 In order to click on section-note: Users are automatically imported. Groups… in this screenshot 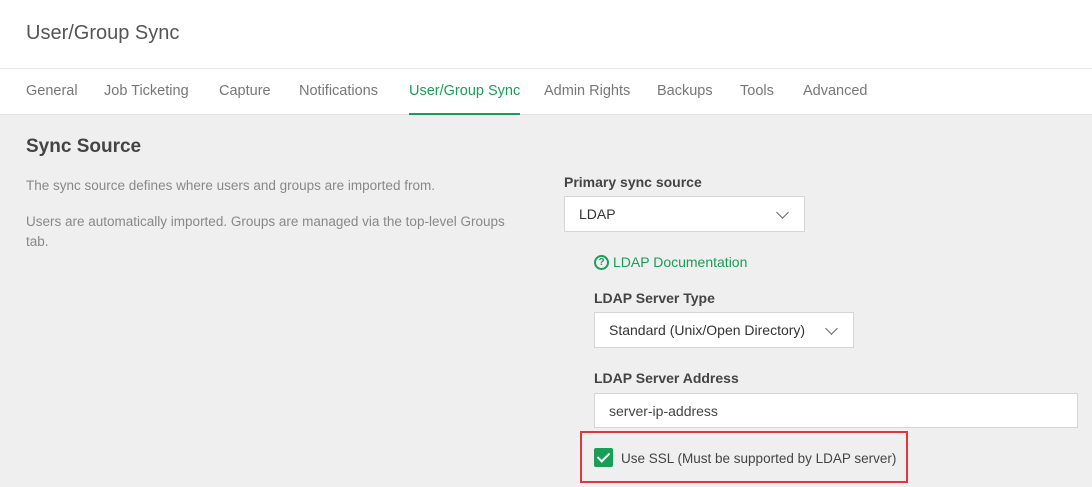, I will do `click(265, 231)`.